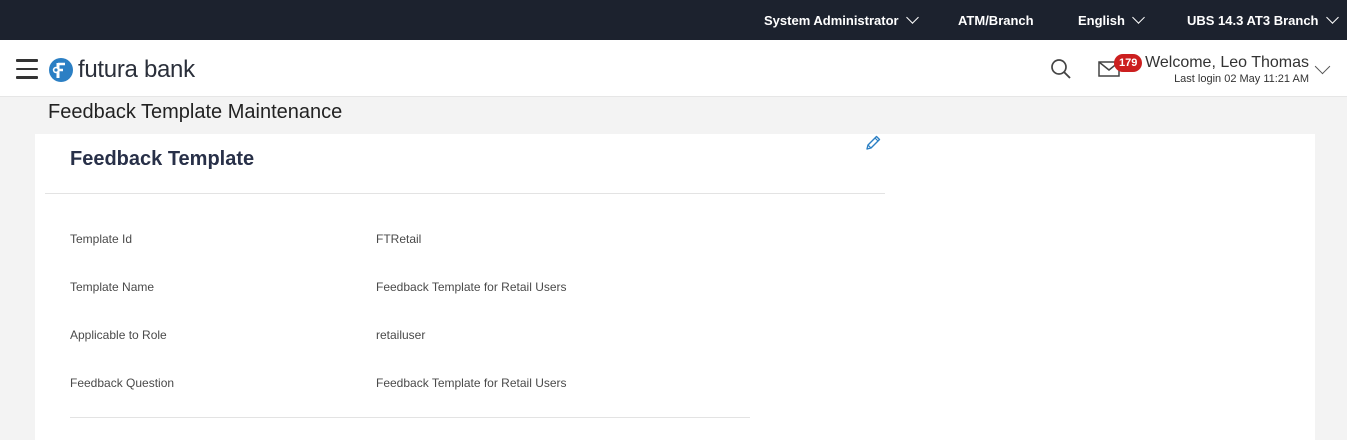 Image resolution: width=1347 pixels, height=440 pixels. I want to click on applicable-role-label: Applicable to Role, so click(118, 335).